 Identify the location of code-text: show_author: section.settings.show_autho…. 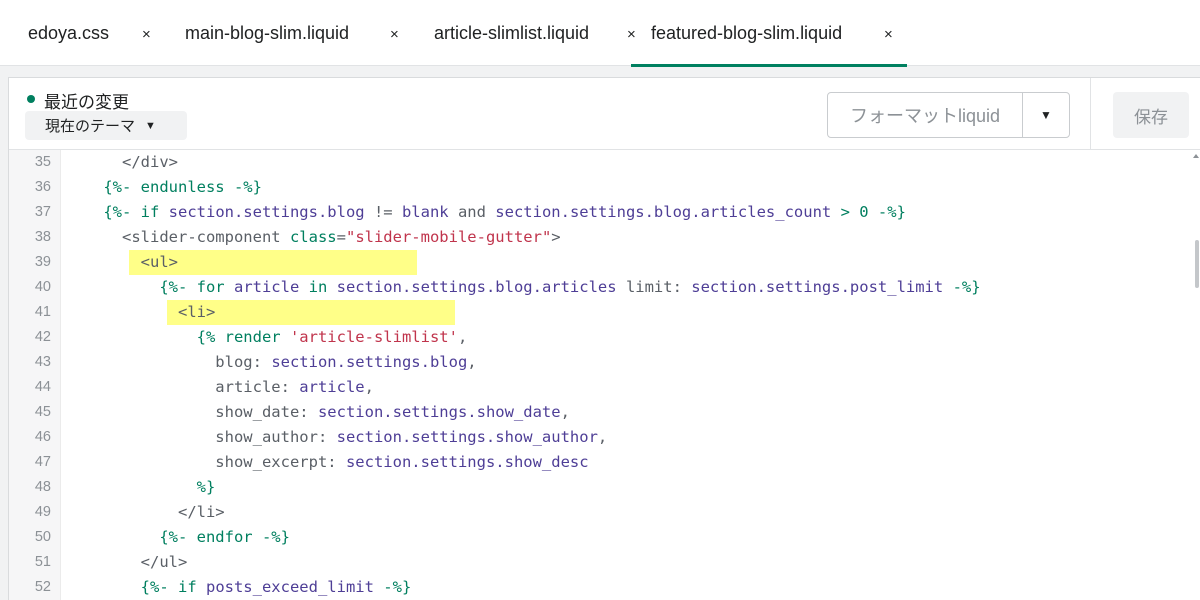
(336, 437).